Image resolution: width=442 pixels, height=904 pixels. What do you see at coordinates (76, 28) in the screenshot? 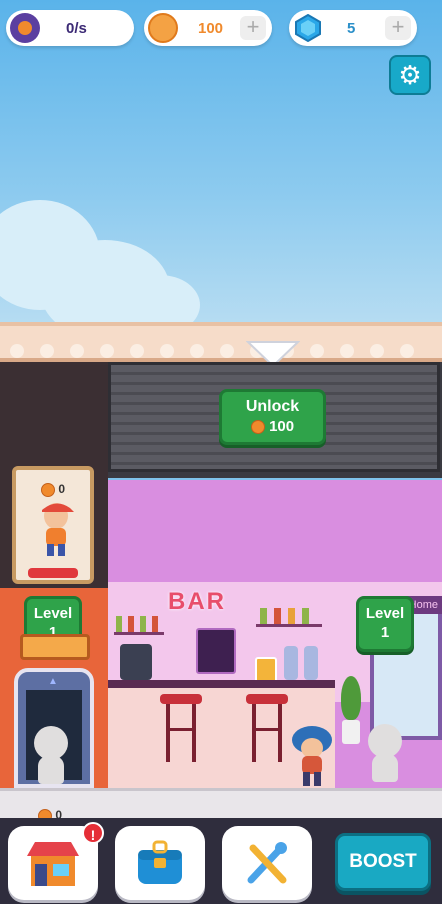
I see `income-rate-value: 0/s` at bounding box center [76, 28].